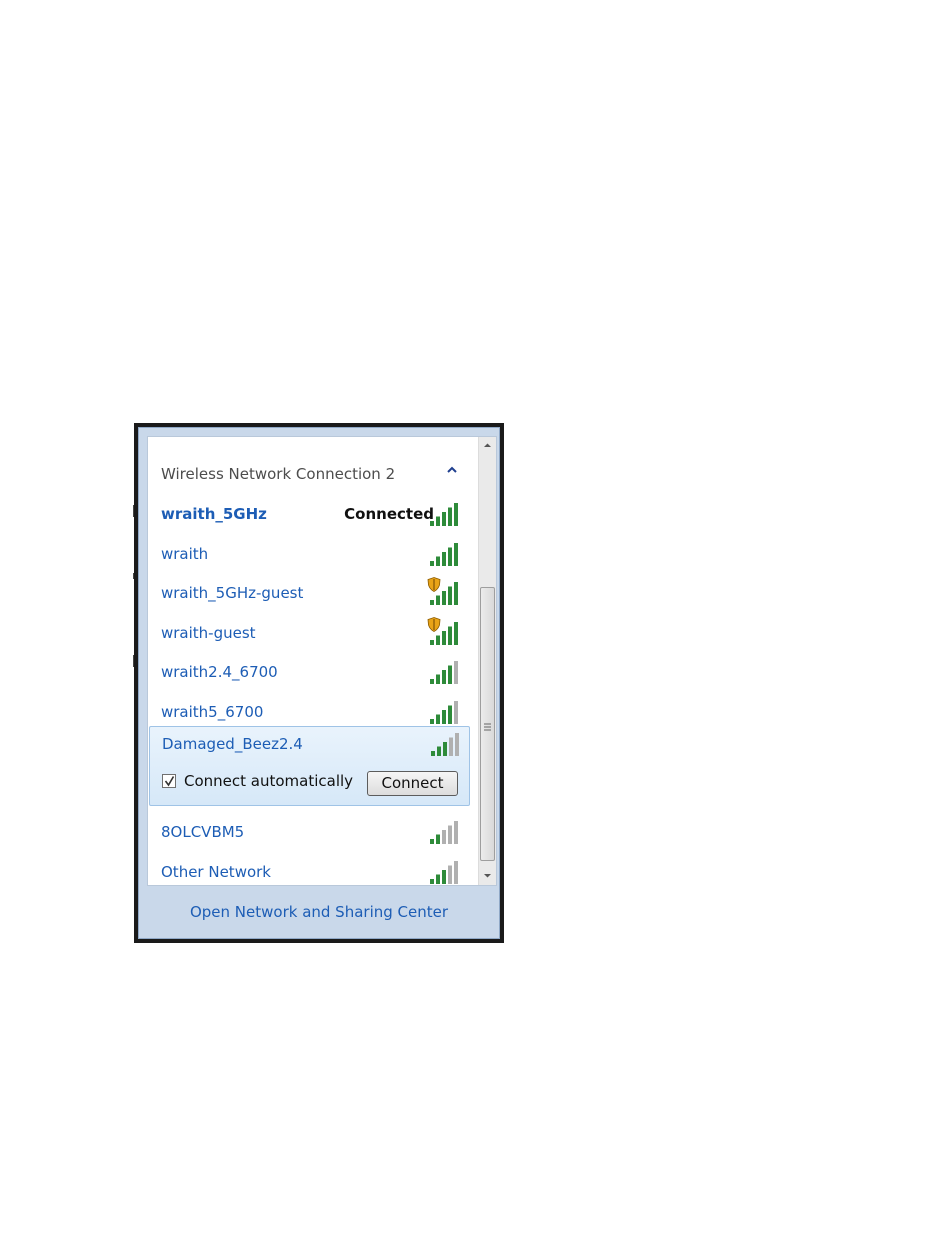  I want to click on connect-automatically-checkbox, so click(169, 781).